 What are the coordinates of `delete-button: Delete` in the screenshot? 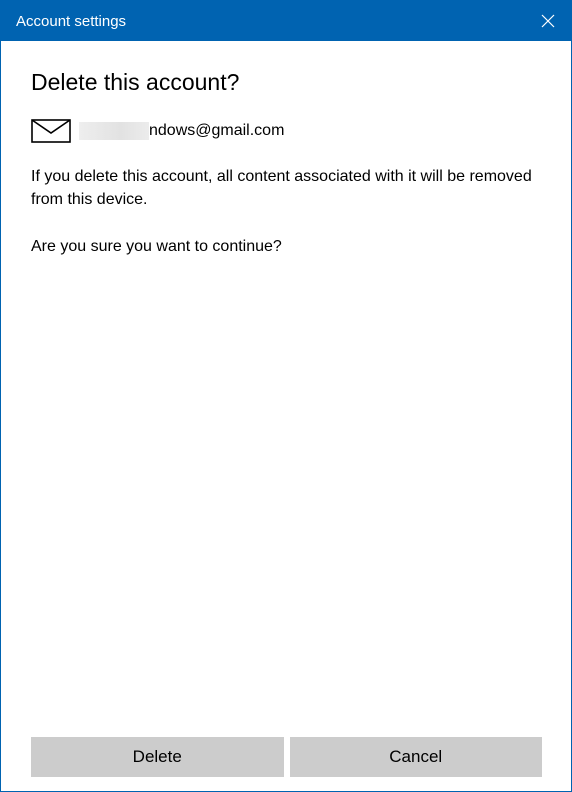 It's located at (157, 757).